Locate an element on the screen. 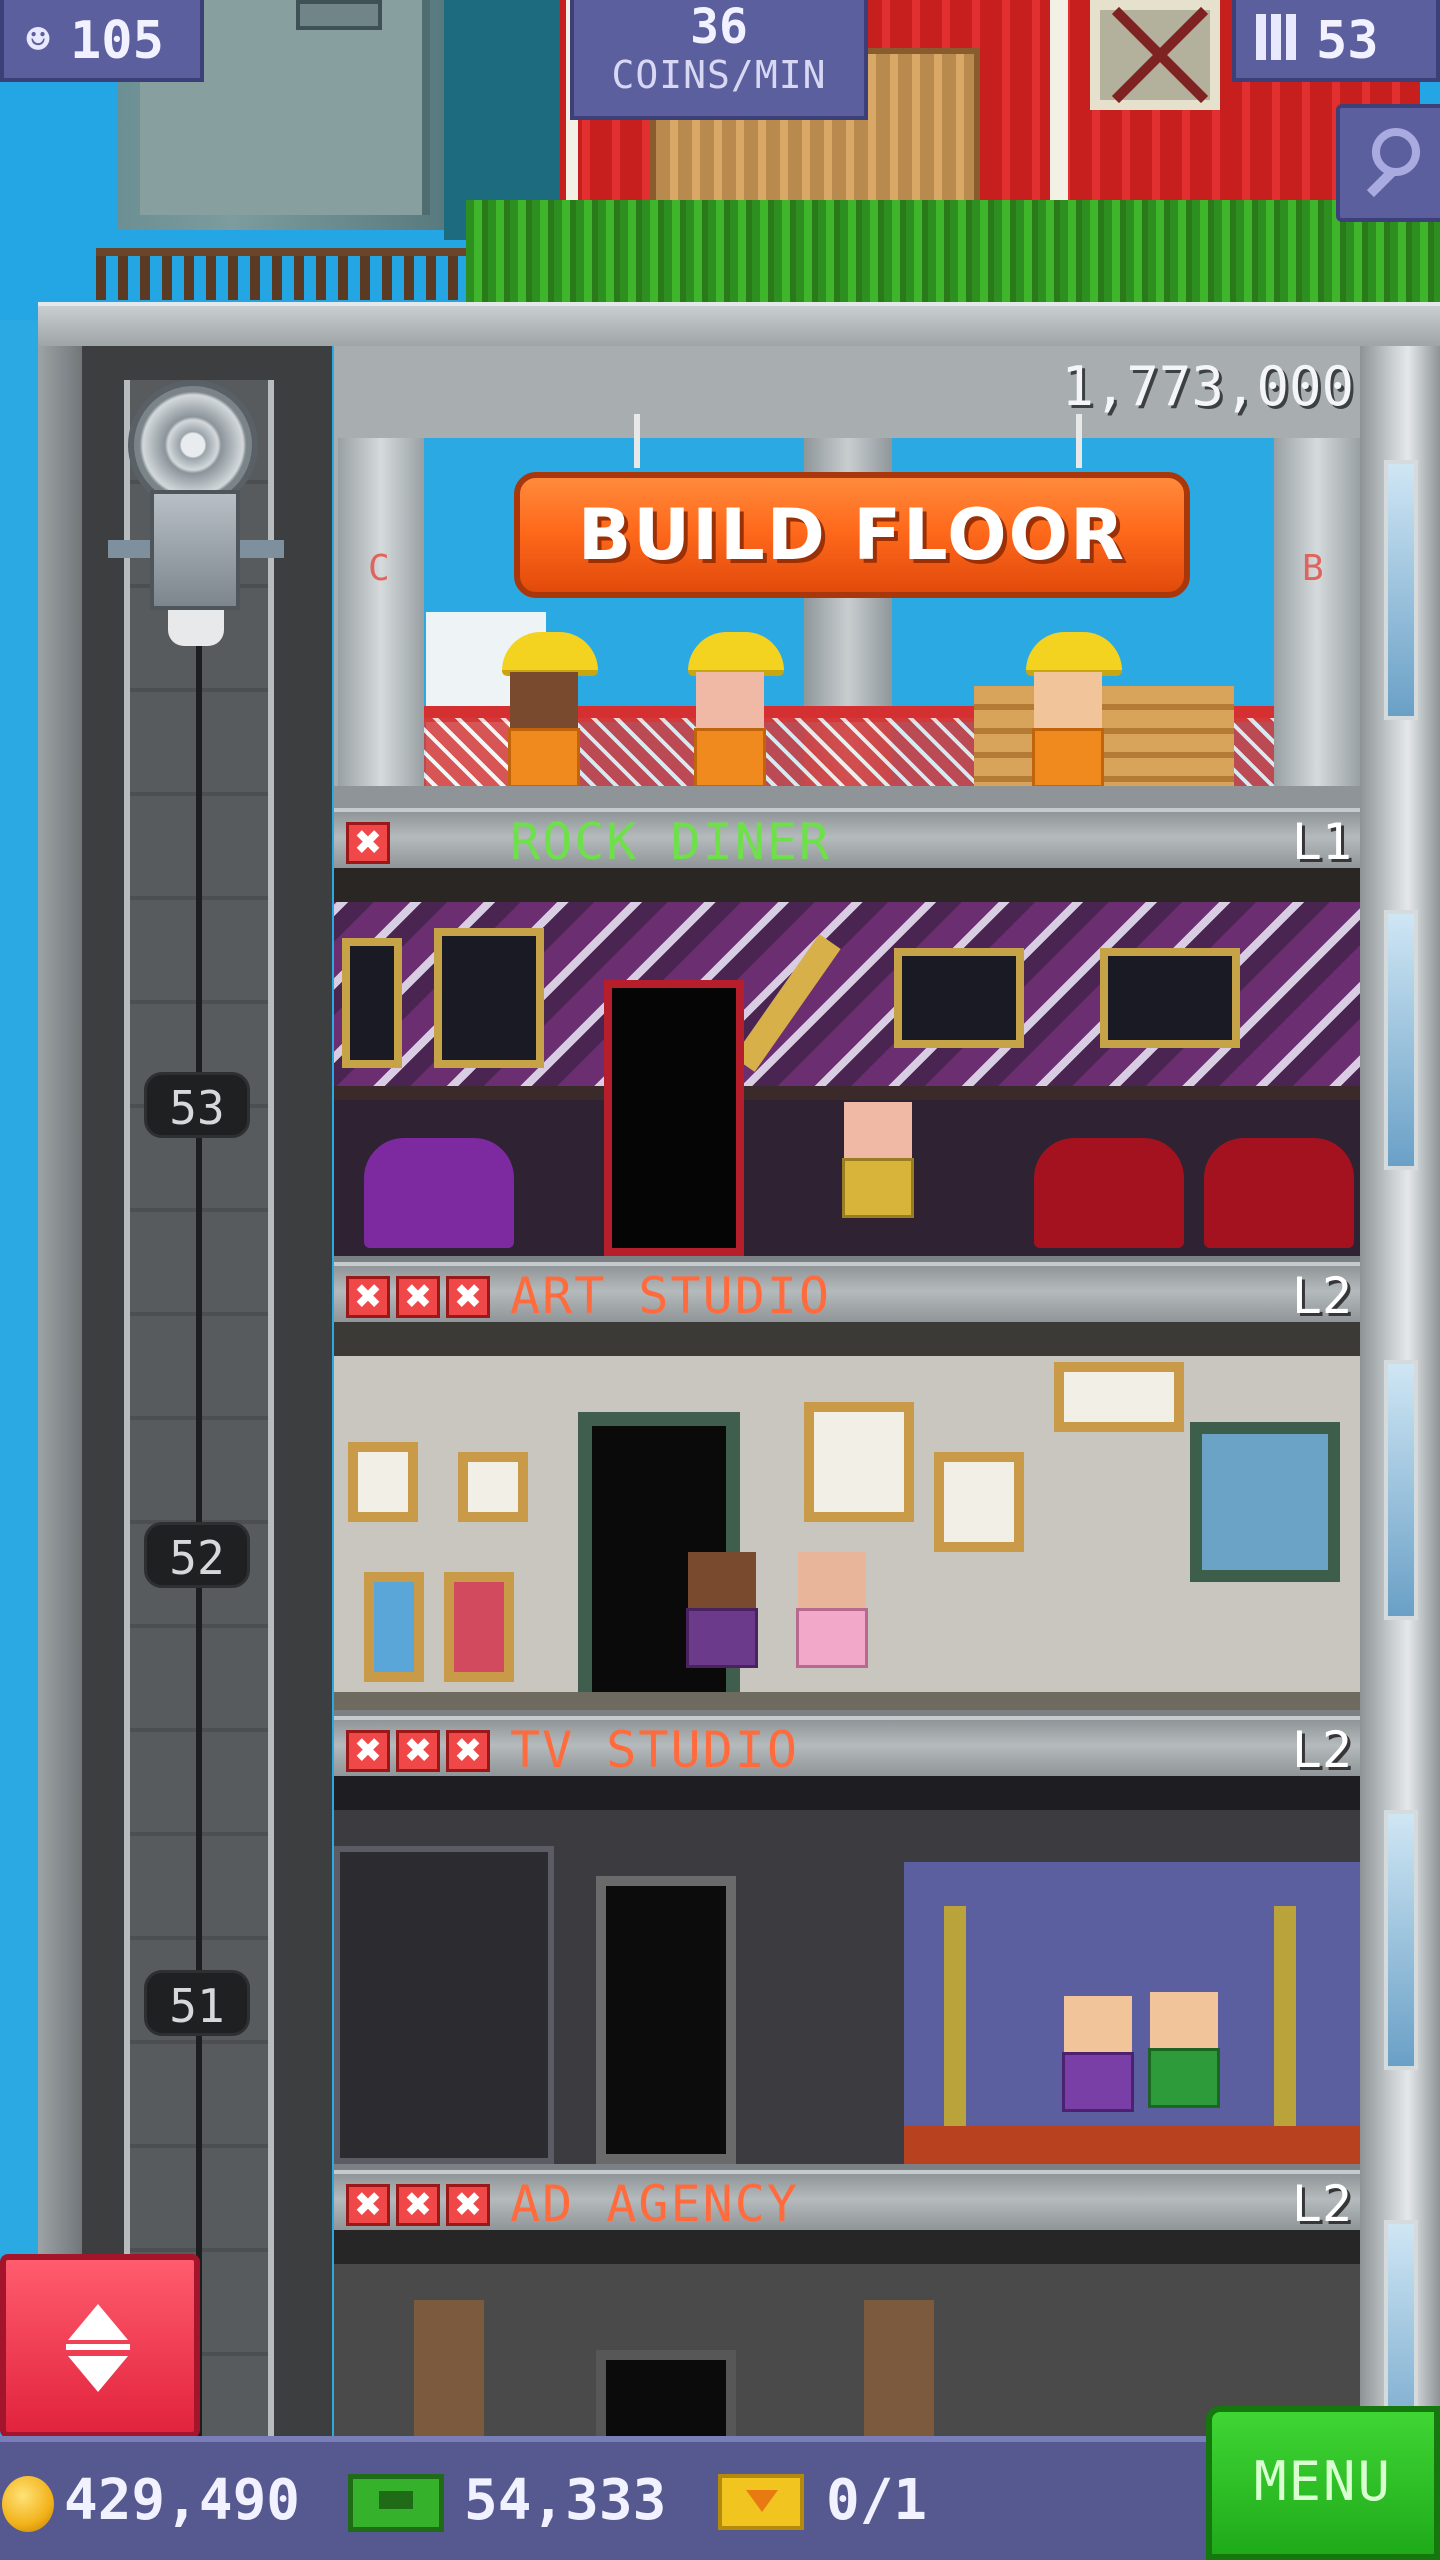 The height and width of the screenshot is (2560, 1440). floor-name: AD AGENCY is located at coordinates (654, 2204).